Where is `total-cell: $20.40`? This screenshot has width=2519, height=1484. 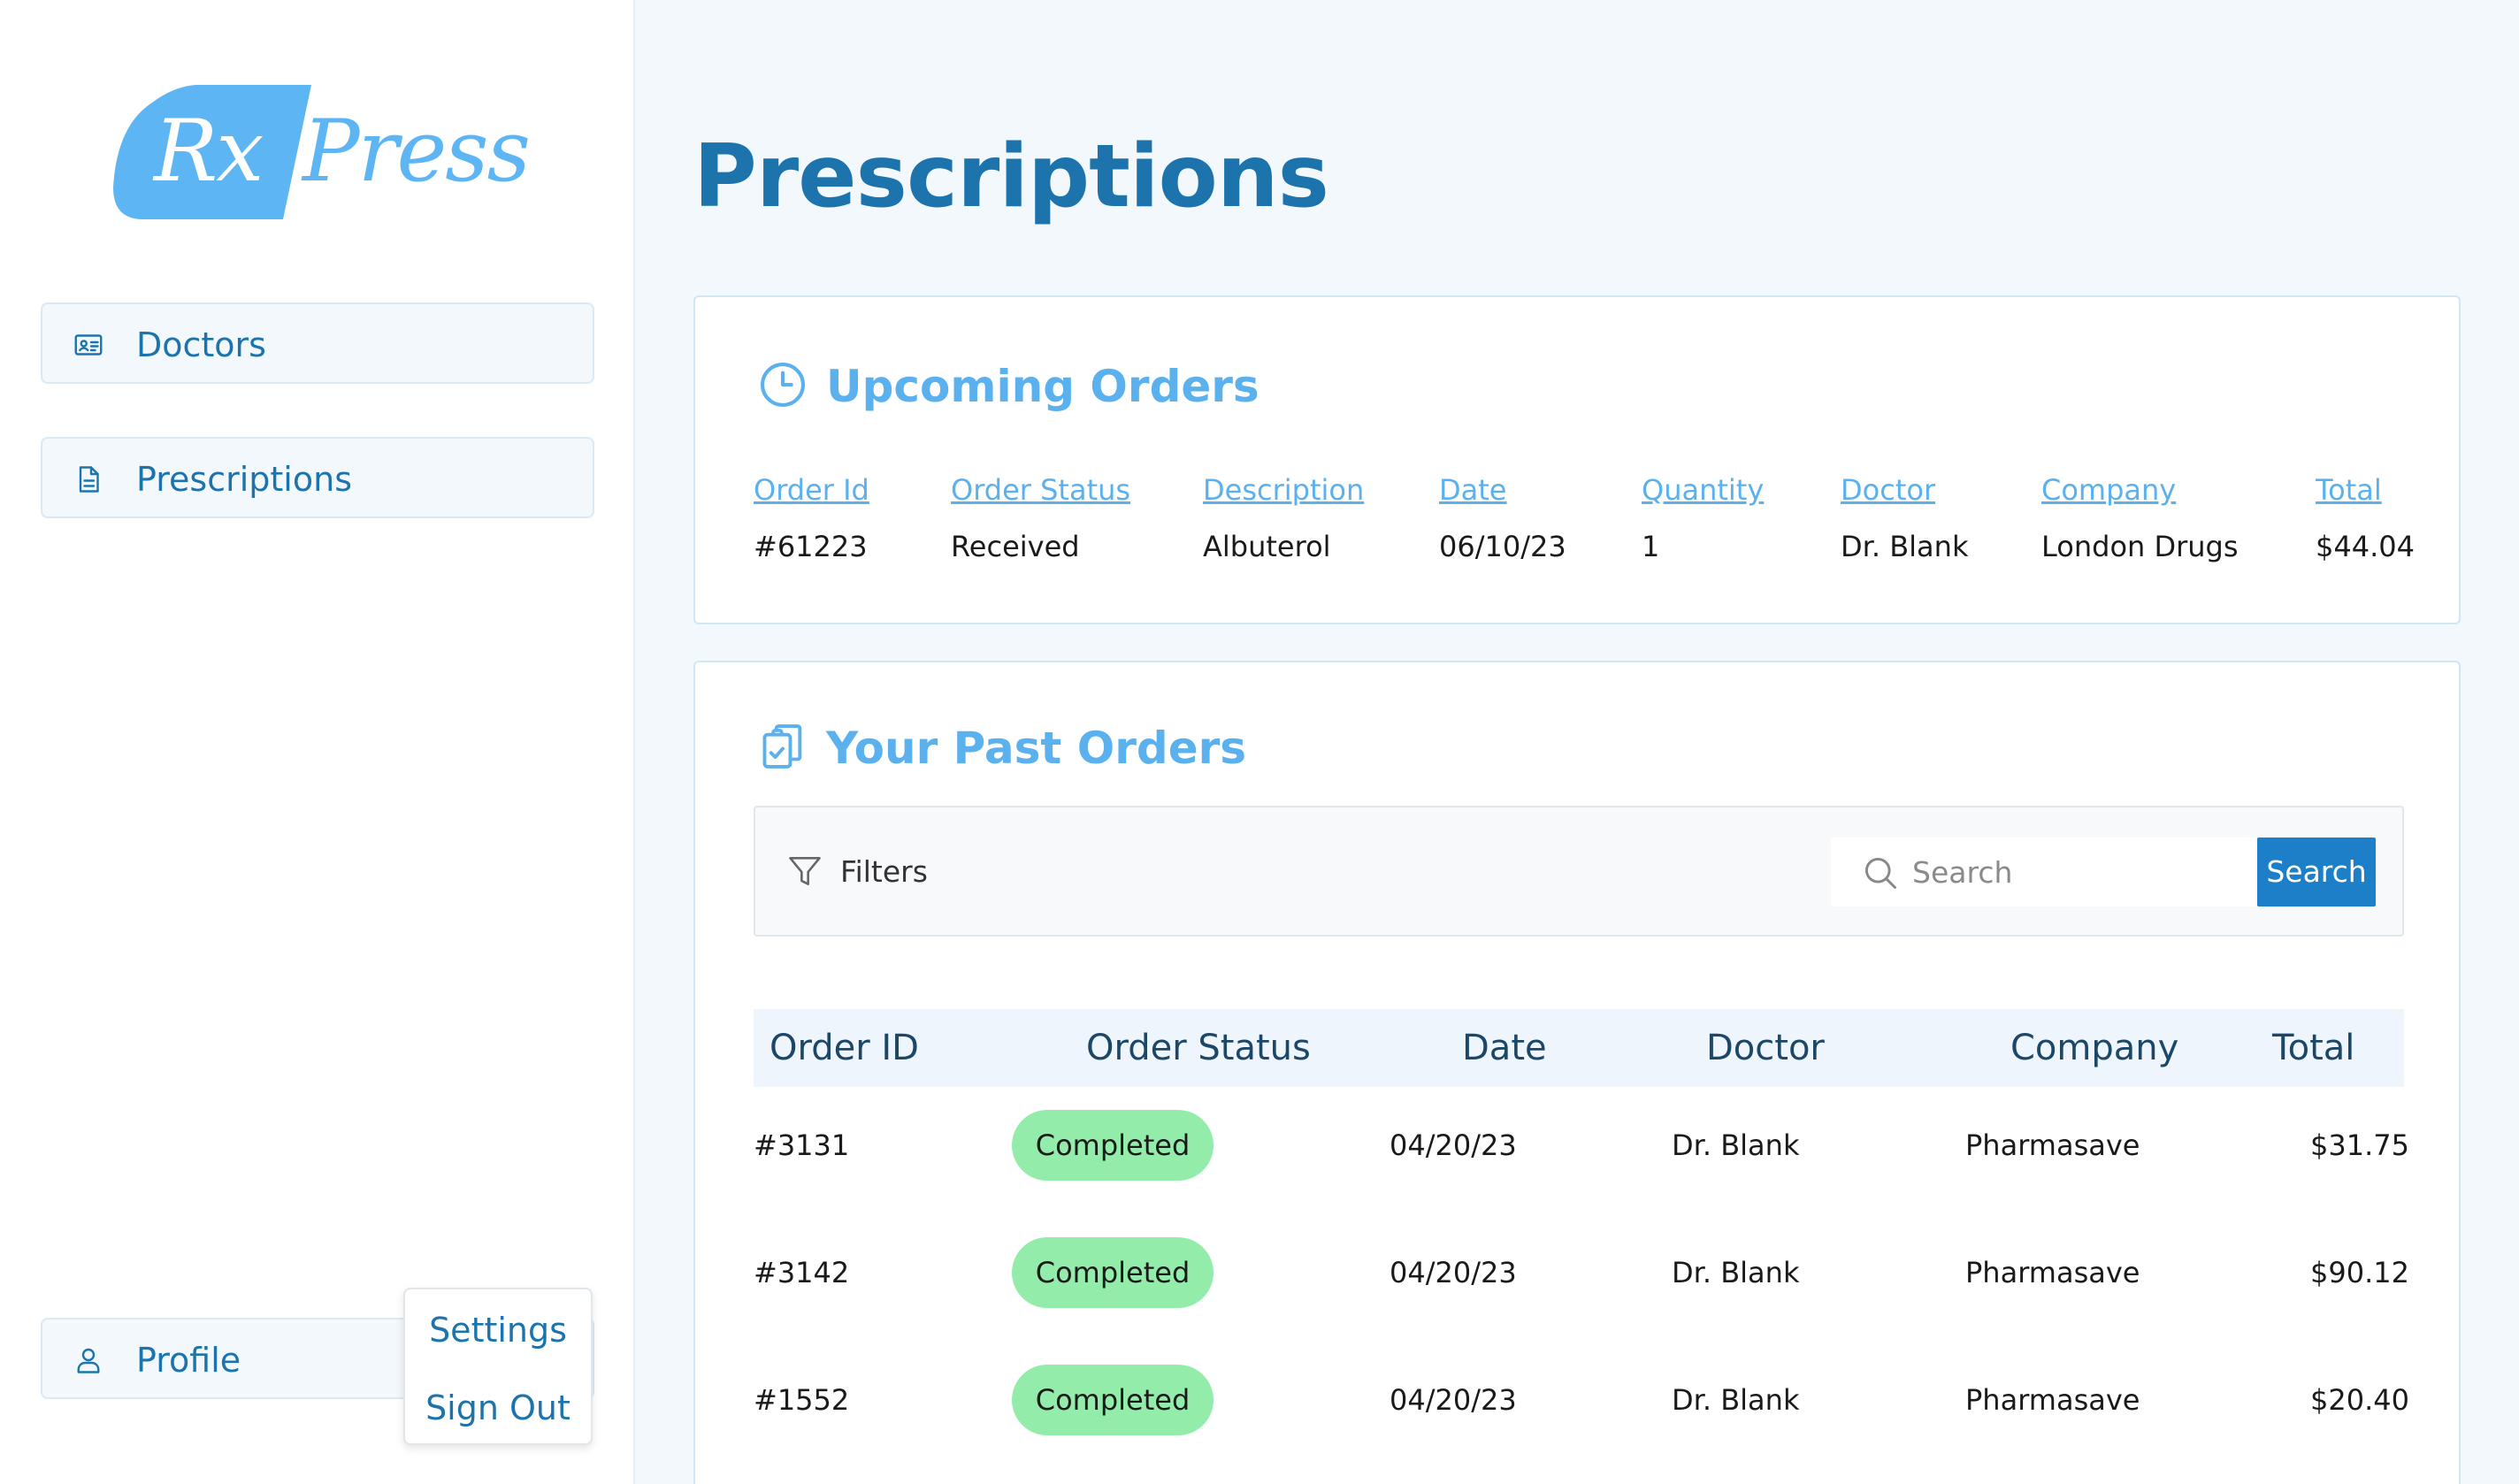
total-cell: $20.40 is located at coordinates (2359, 1400).